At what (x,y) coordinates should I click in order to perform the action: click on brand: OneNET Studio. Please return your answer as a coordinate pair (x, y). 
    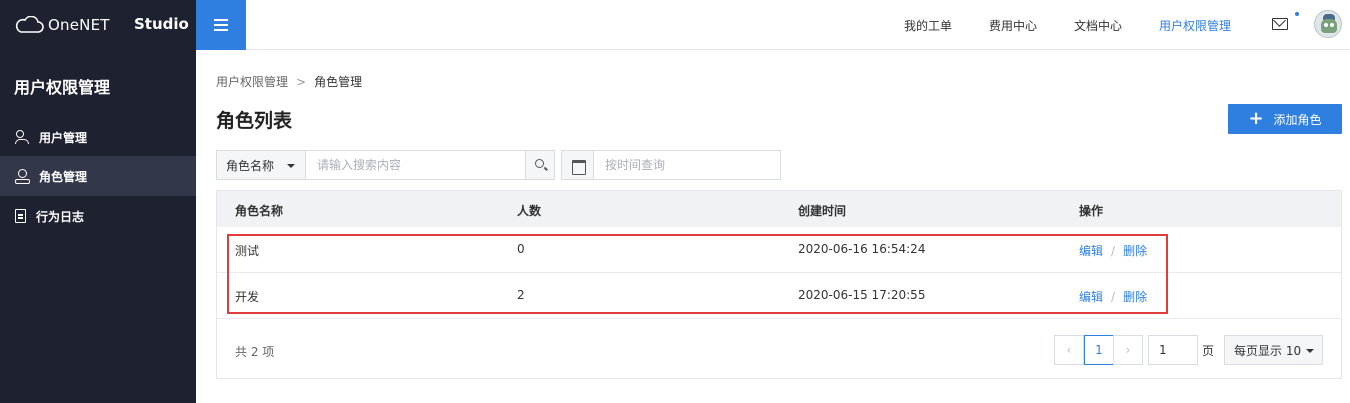
    Looking at the image, I should click on (98, 25).